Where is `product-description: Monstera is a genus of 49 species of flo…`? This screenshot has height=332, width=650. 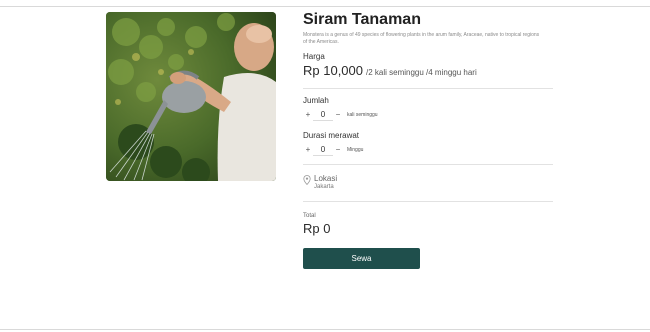
product-description: Monstera is a genus of 49 species of flo… is located at coordinates (421, 38).